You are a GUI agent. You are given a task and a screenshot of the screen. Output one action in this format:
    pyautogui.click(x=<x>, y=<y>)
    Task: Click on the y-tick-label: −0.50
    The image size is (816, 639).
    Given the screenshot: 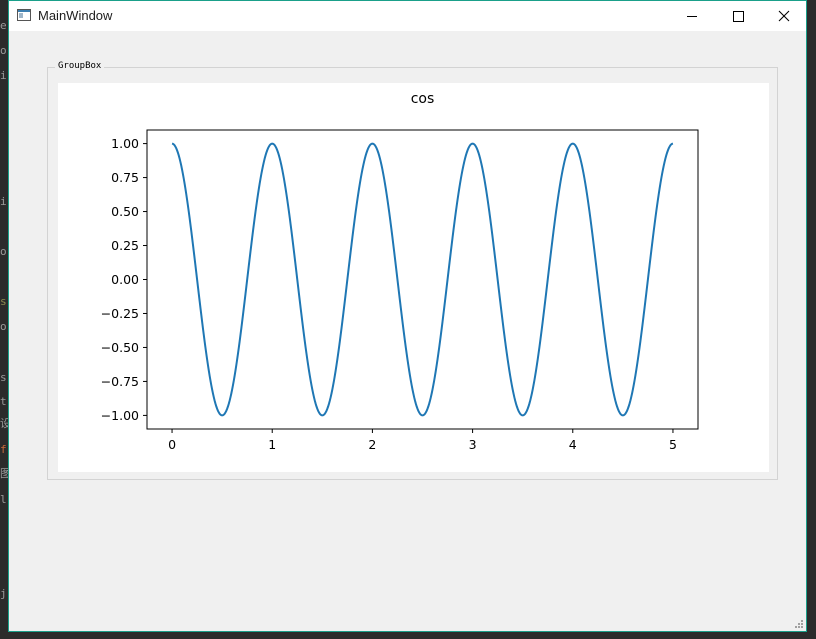 What is the action you would take?
    pyautogui.click(x=120, y=347)
    